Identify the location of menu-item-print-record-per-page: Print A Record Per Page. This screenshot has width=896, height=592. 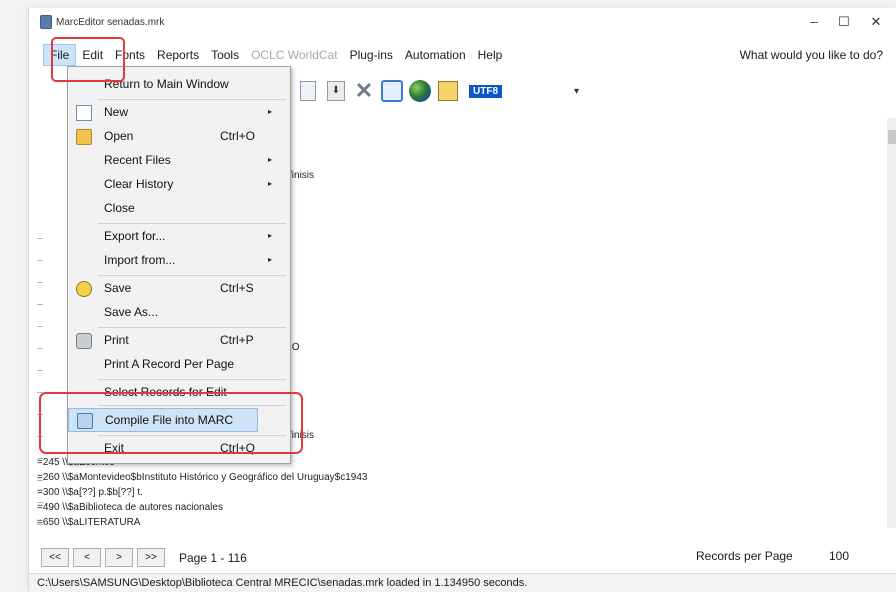
(178, 364).